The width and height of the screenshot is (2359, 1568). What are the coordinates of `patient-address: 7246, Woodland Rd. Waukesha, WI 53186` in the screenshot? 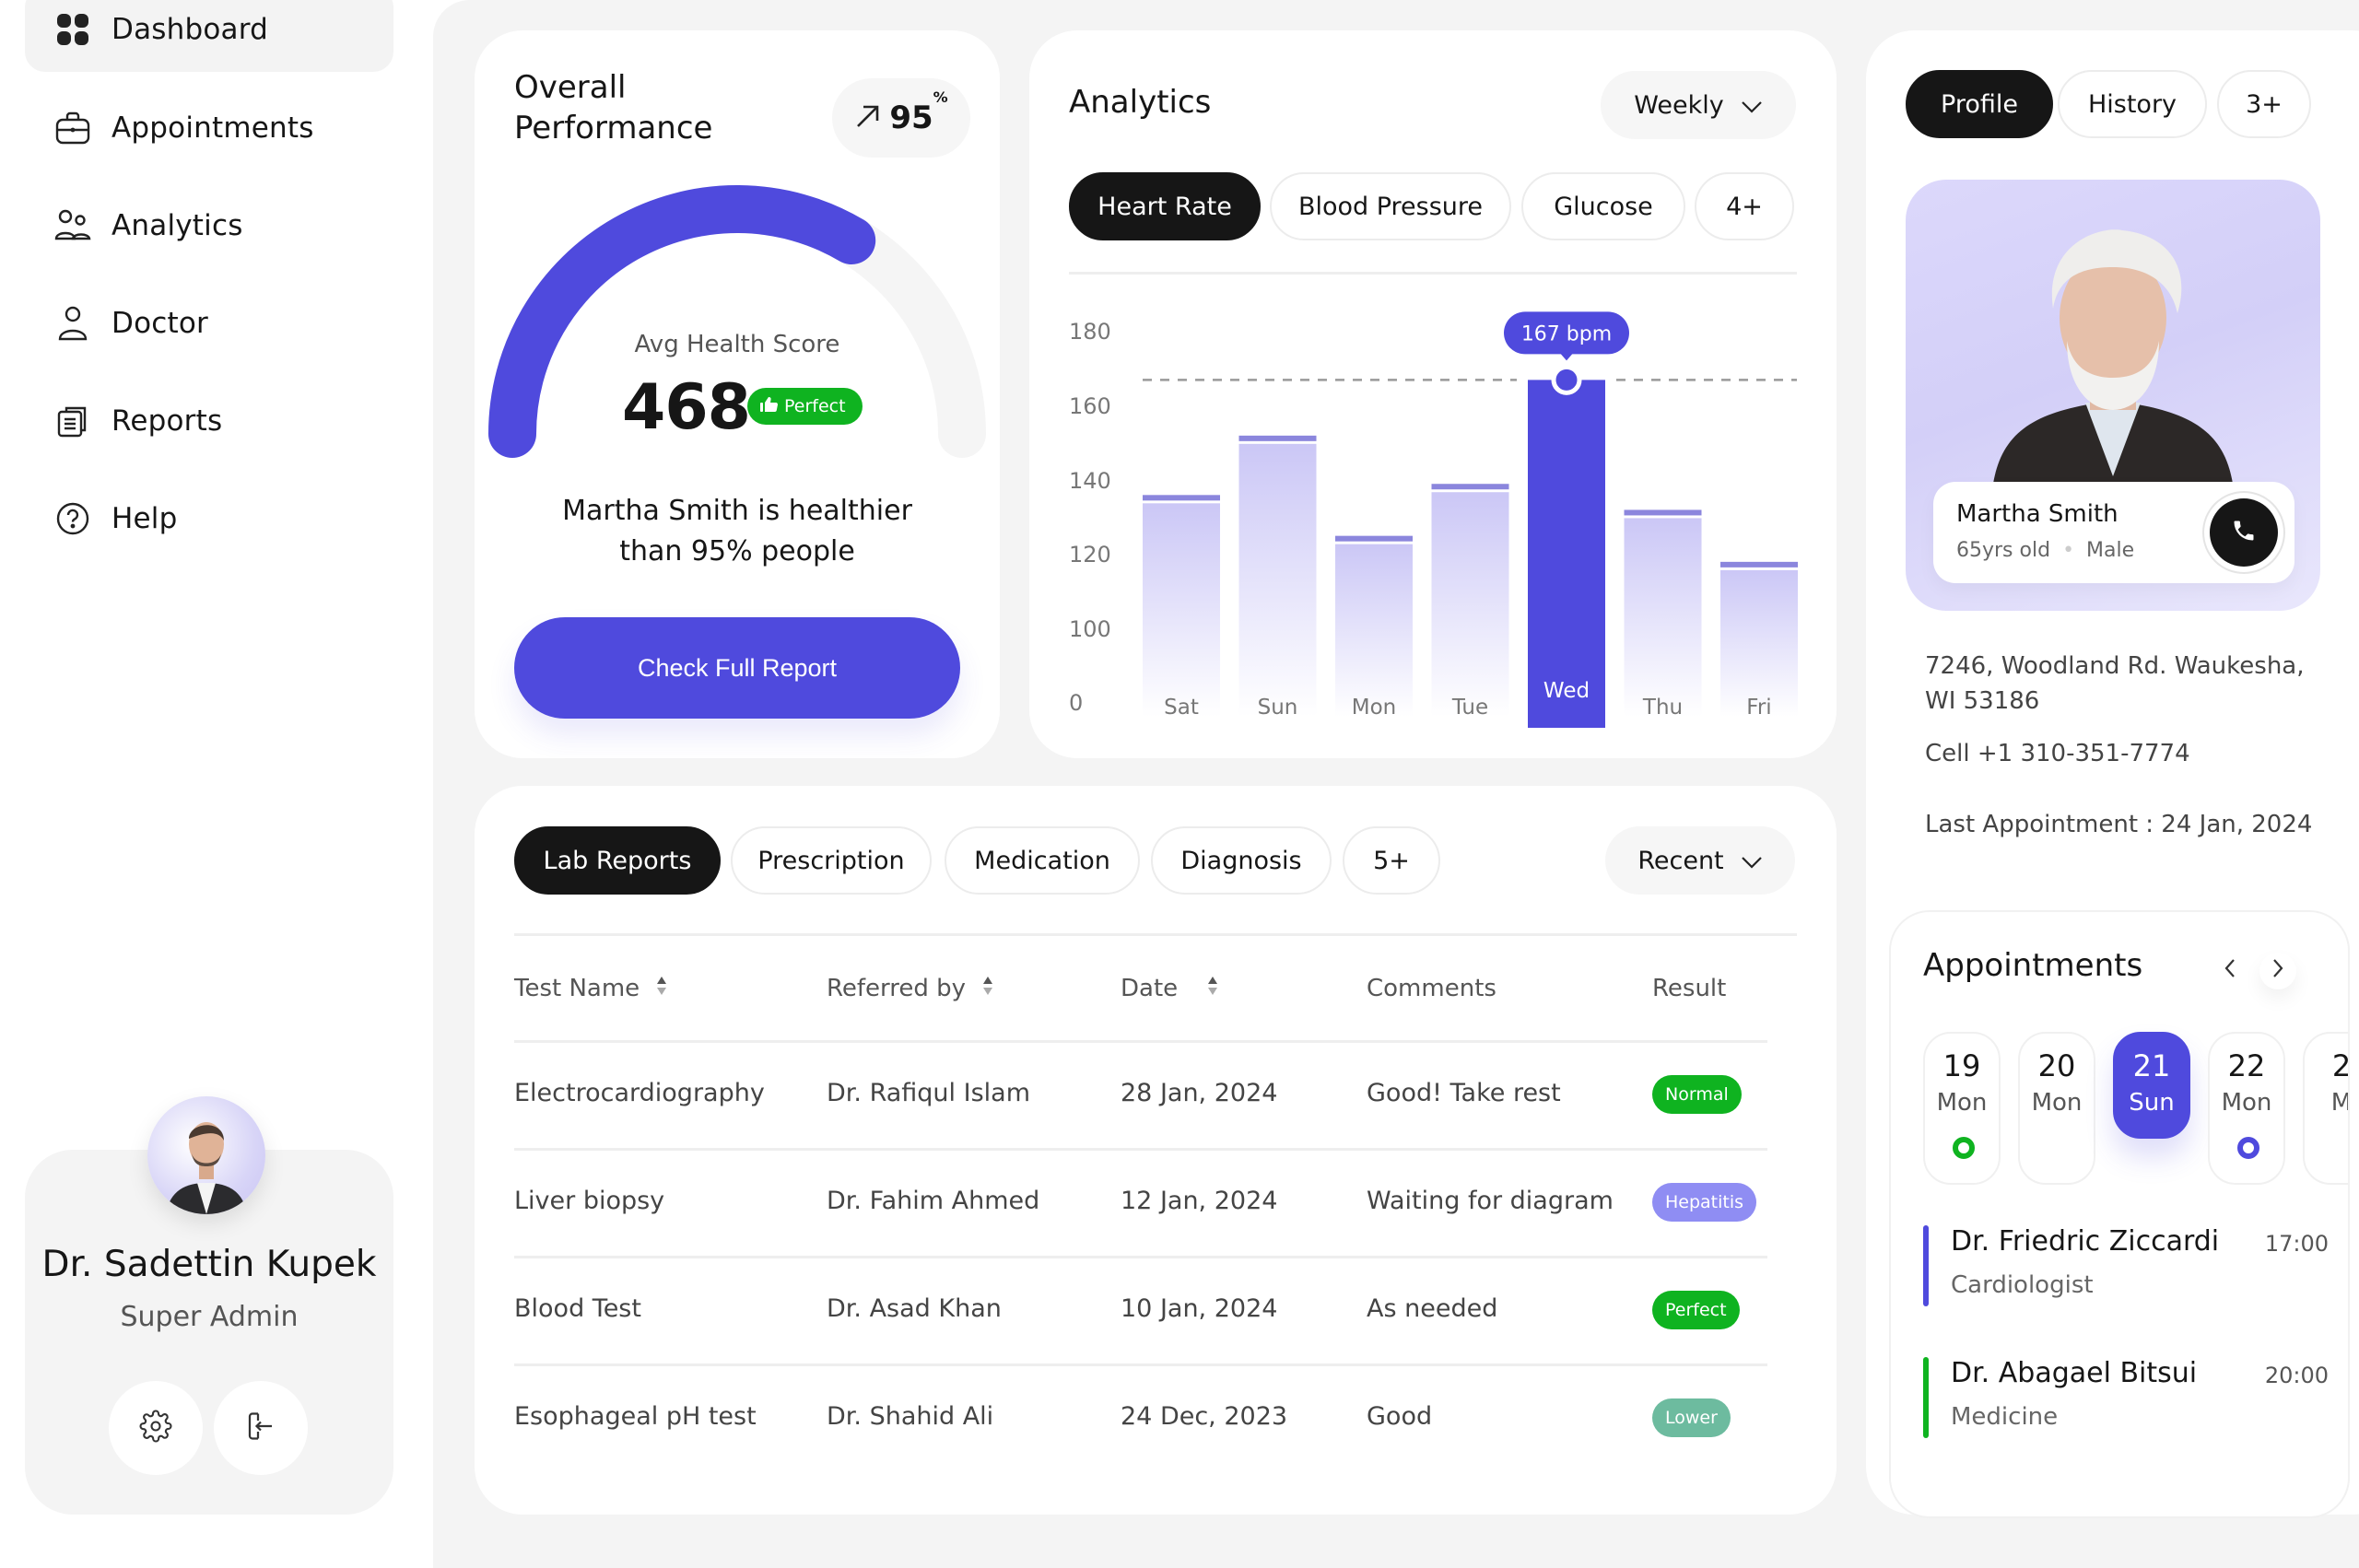 It's located at (2115, 684).